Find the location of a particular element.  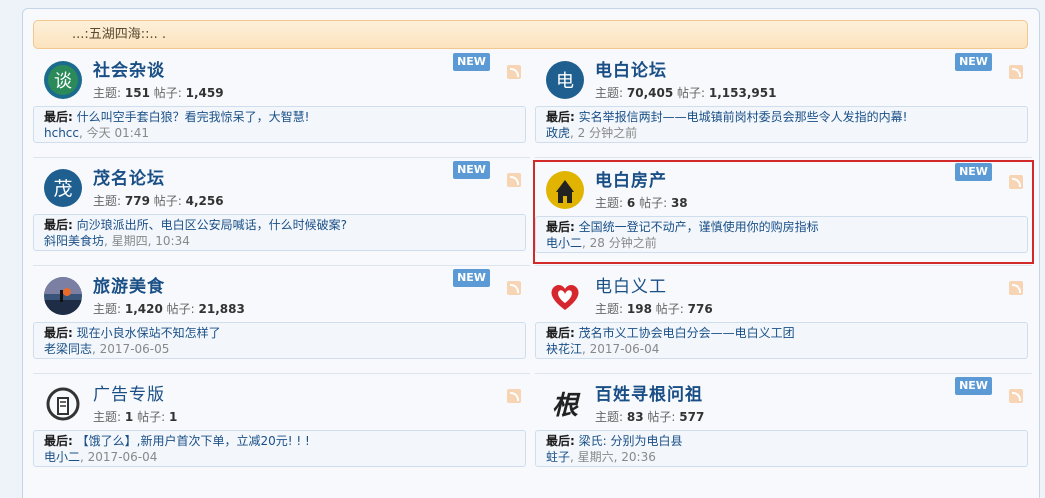

last-post-link: 什么叫空手套白狼？看完我惊呆了，大智慧! is located at coordinates (193, 117).